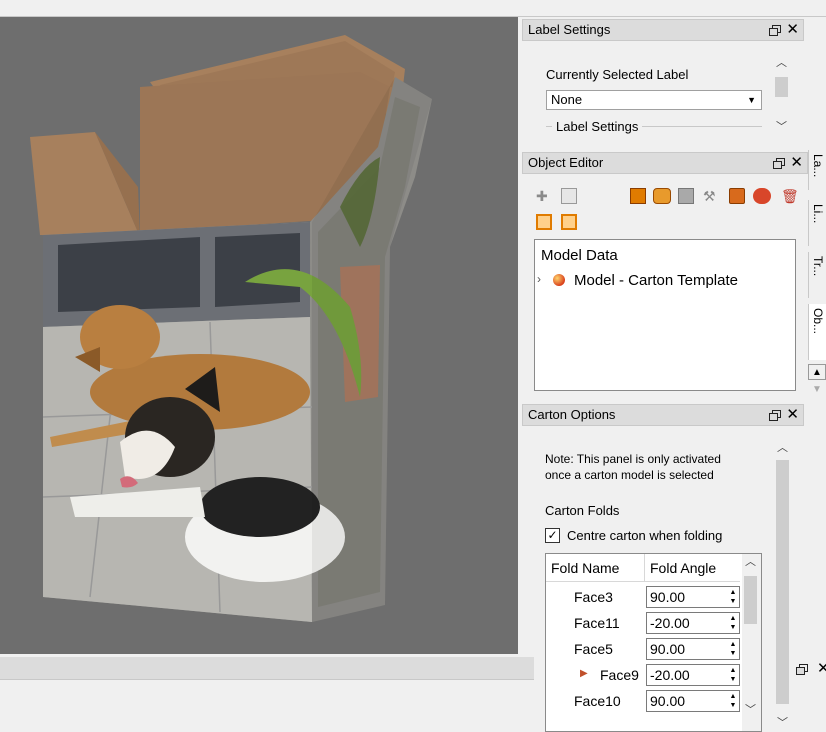 This screenshot has height=732, width=826. What do you see at coordinates (544, 222) in the screenshot?
I see `copy-icon` at bounding box center [544, 222].